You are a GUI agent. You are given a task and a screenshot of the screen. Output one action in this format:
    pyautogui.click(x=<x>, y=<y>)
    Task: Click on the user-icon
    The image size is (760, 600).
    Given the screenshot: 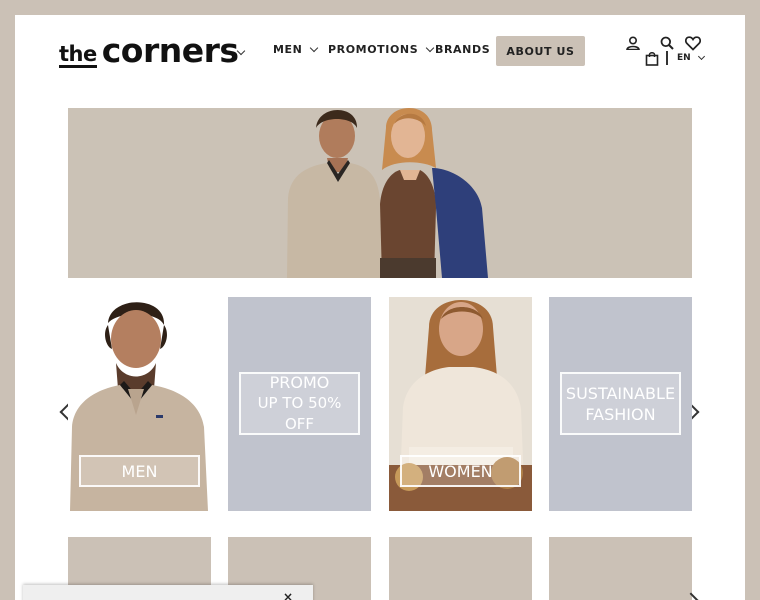 What is the action you would take?
    pyautogui.click(x=633, y=43)
    